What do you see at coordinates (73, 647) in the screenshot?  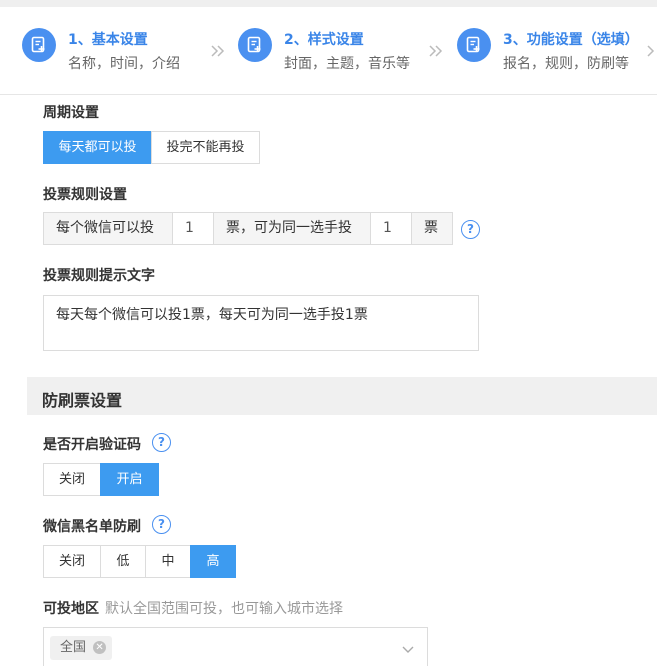 I see `region-tag-label: 全国` at bounding box center [73, 647].